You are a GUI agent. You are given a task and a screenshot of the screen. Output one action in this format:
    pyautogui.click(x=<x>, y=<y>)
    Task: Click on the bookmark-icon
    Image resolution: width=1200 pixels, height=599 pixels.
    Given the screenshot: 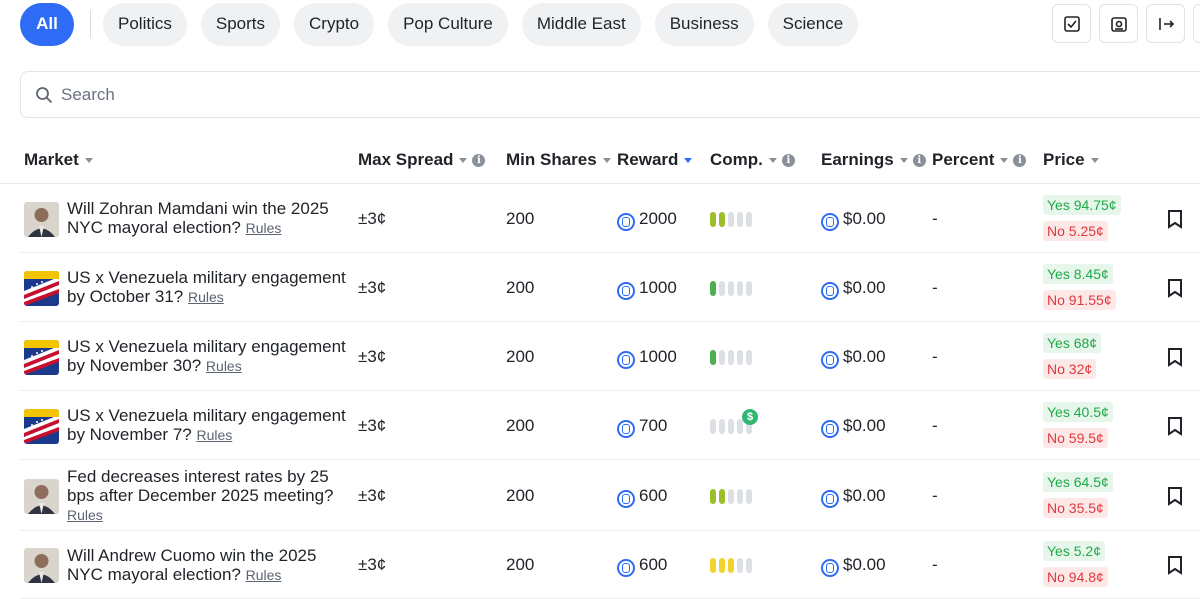 What is the action you would take?
    pyautogui.click(x=1175, y=496)
    